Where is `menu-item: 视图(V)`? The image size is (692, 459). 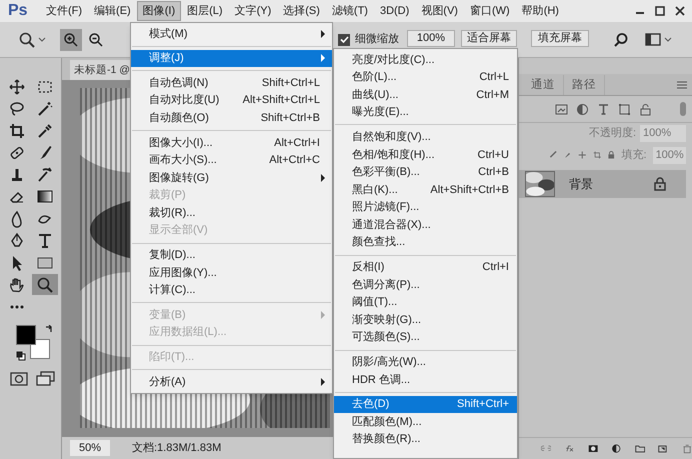
menu-item: 视图(V) is located at coordinates (439, 11).